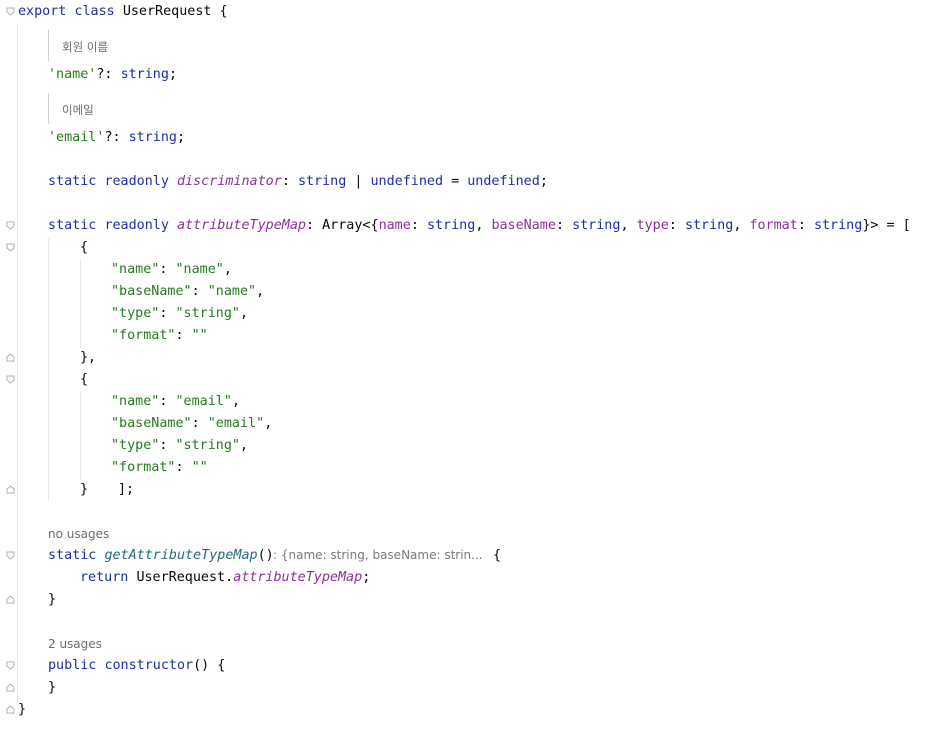 The height and width of the screenshot is (735, 952). I want to click on type-member: type, so click(652, 225).